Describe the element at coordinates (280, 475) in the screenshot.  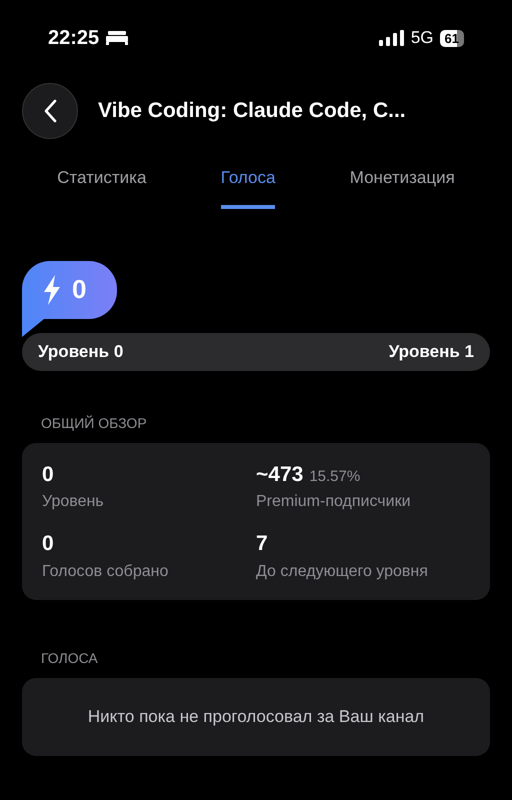
I see `stat-value: ~473` at that location.